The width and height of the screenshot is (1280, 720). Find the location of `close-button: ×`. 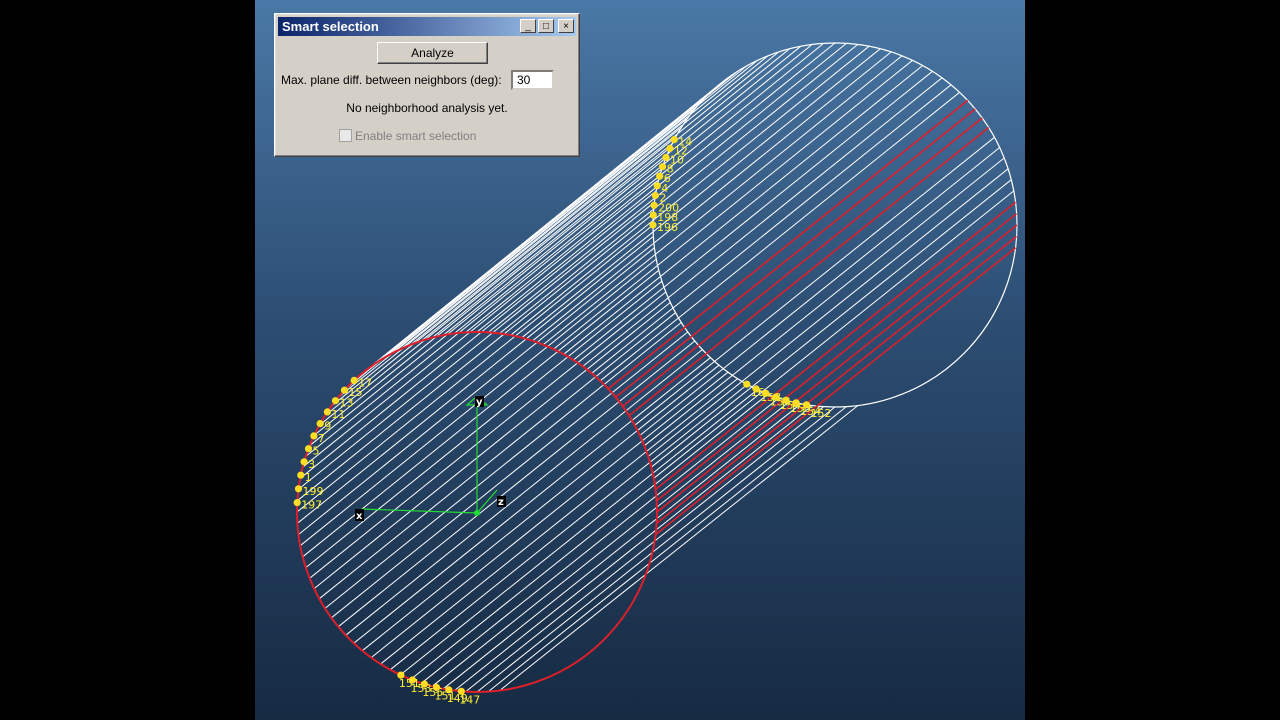

close-button: × is located at coordinates (566, 26).